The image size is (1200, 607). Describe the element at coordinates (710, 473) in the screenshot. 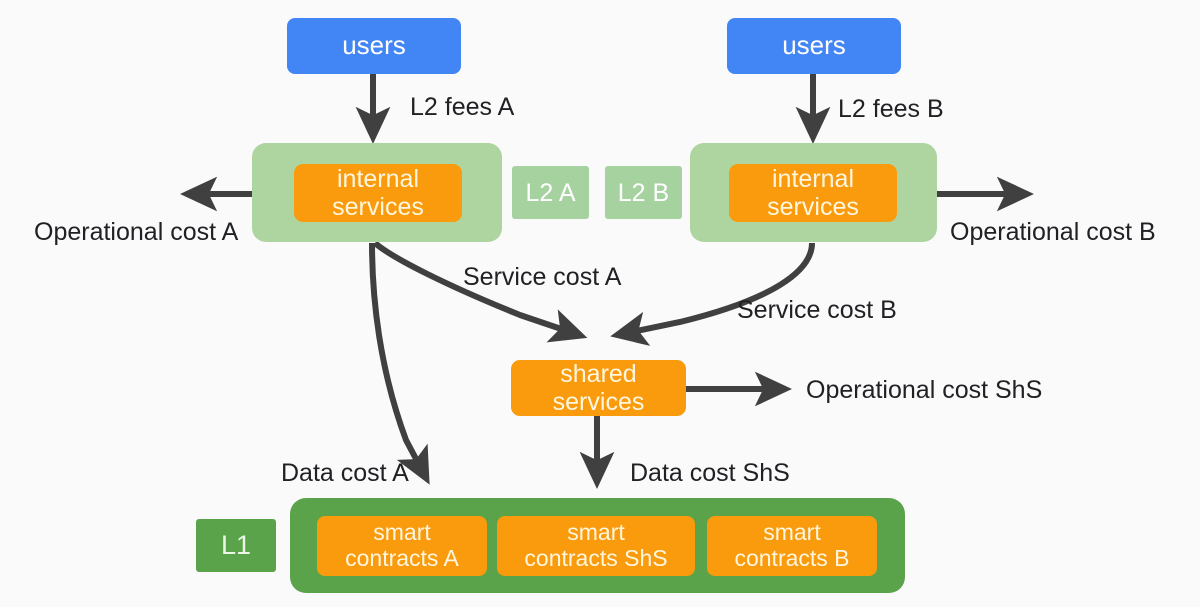

I see `label-data-cost-shs: Data cost ShS` at that location.